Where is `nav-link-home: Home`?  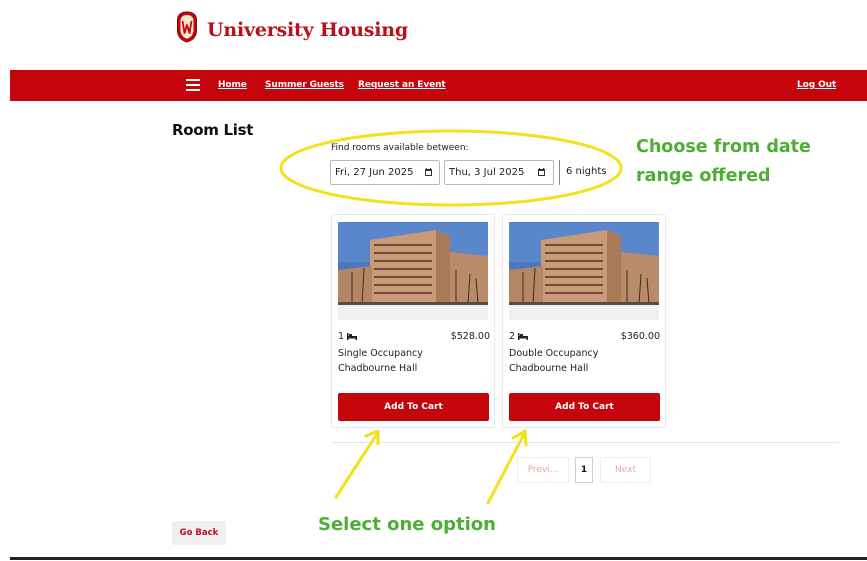 nav-link-home: Home is located at coordinates (232, 85).